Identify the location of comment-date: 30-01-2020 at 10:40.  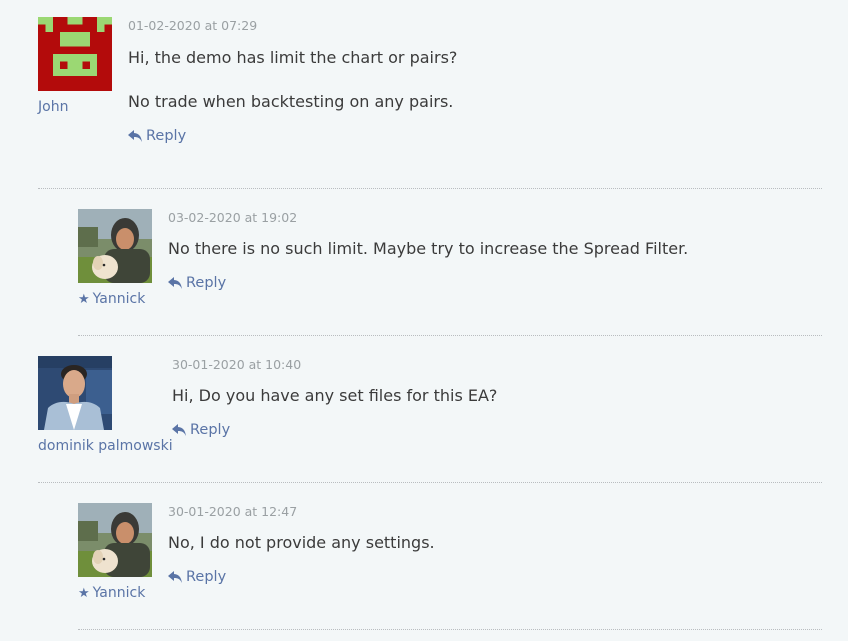
(237, 364).